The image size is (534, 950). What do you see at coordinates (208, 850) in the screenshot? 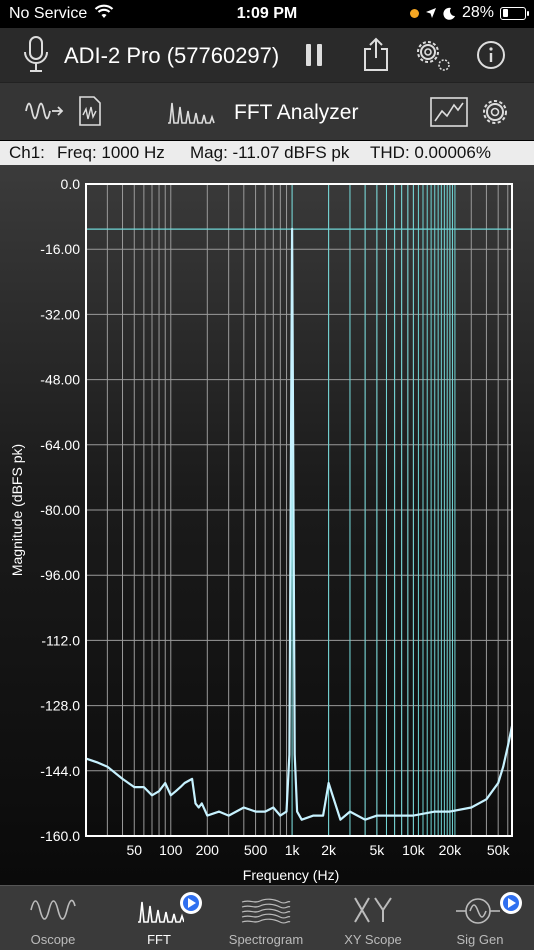
I see `x-tick-label: 200` at bounding box center [208, 850].